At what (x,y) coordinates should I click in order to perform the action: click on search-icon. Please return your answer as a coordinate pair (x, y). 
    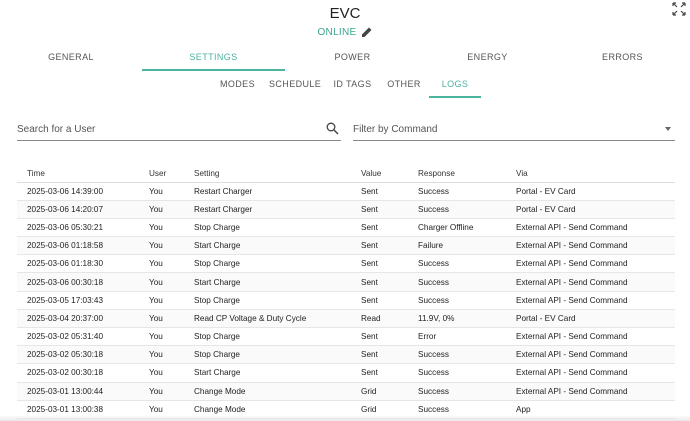
    Looking at the image, I should click on (332, 128).